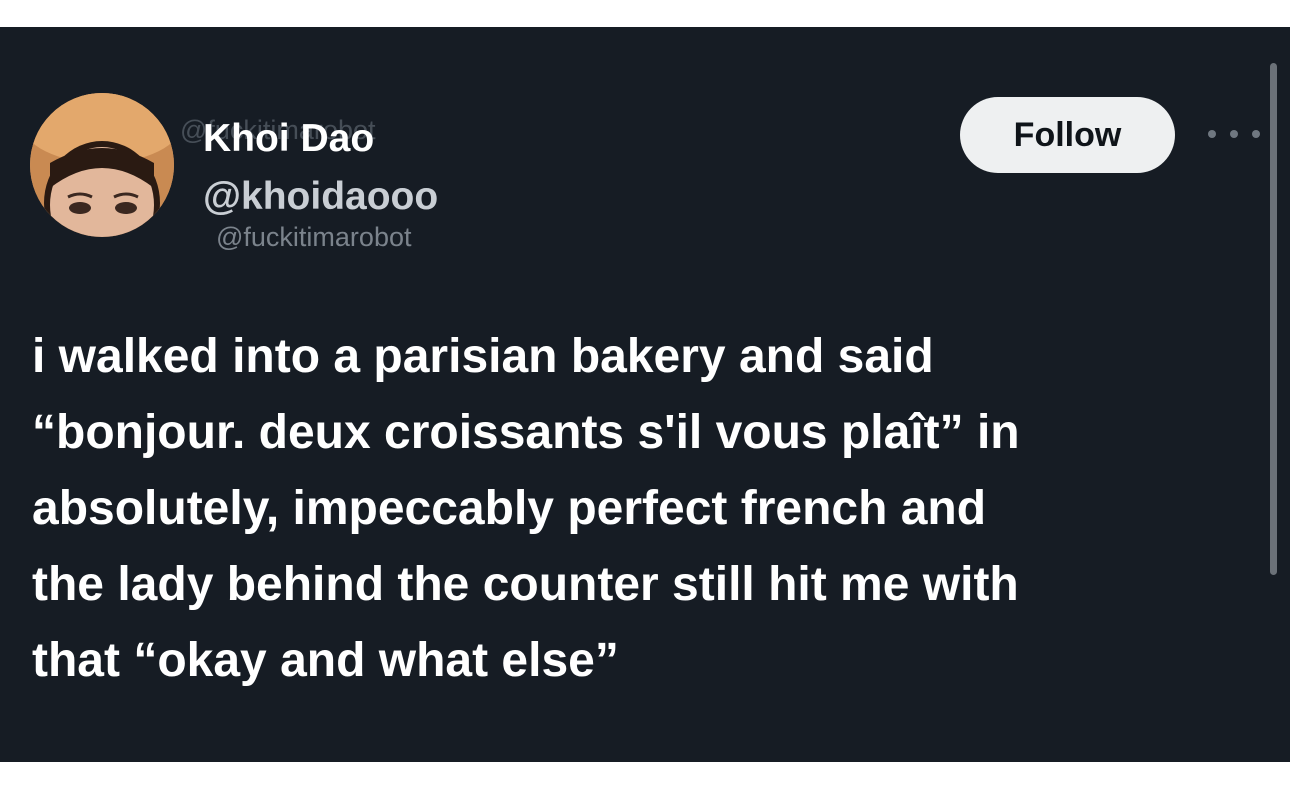 Image resolution: width=1290 pixels, height=801 pixels. I want to click on more-options-icon, so click(1234, 134).